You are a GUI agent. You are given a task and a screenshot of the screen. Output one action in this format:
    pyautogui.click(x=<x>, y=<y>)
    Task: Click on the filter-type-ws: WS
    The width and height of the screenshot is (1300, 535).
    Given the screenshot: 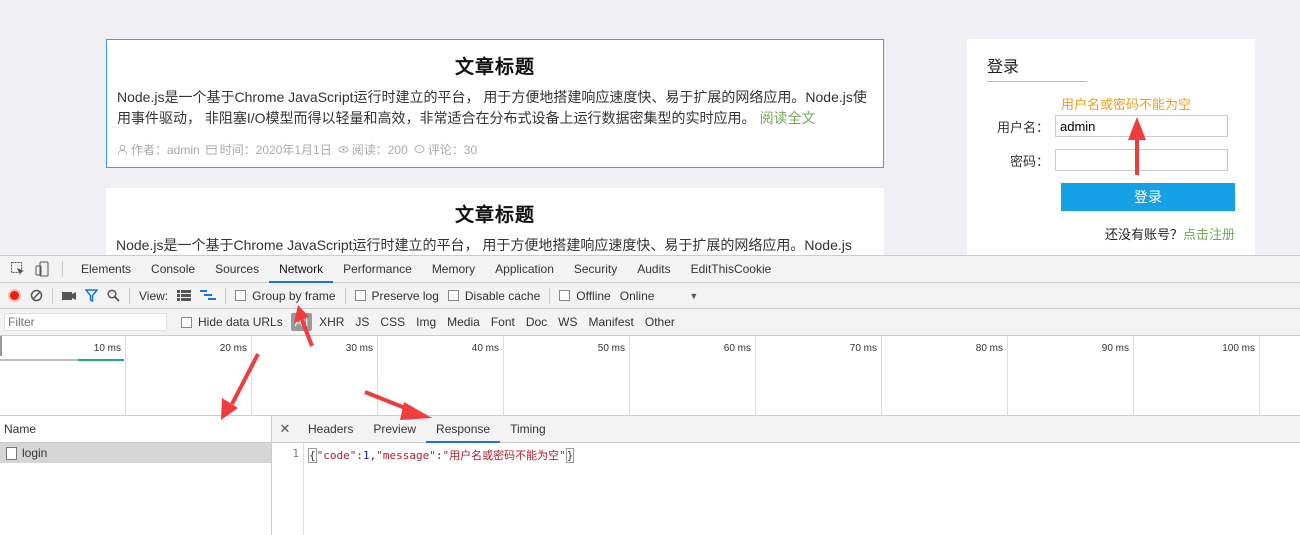 What is the action you would take?
    pyautogui.click(x=567, y=322)
    